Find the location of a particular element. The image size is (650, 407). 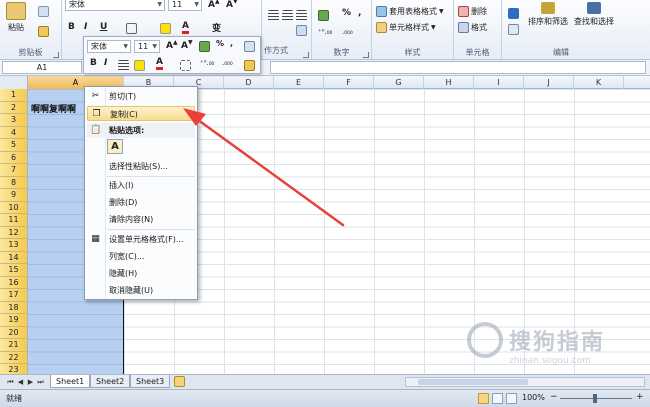

row-header-3: 3 is located at coordinates (14, 120).